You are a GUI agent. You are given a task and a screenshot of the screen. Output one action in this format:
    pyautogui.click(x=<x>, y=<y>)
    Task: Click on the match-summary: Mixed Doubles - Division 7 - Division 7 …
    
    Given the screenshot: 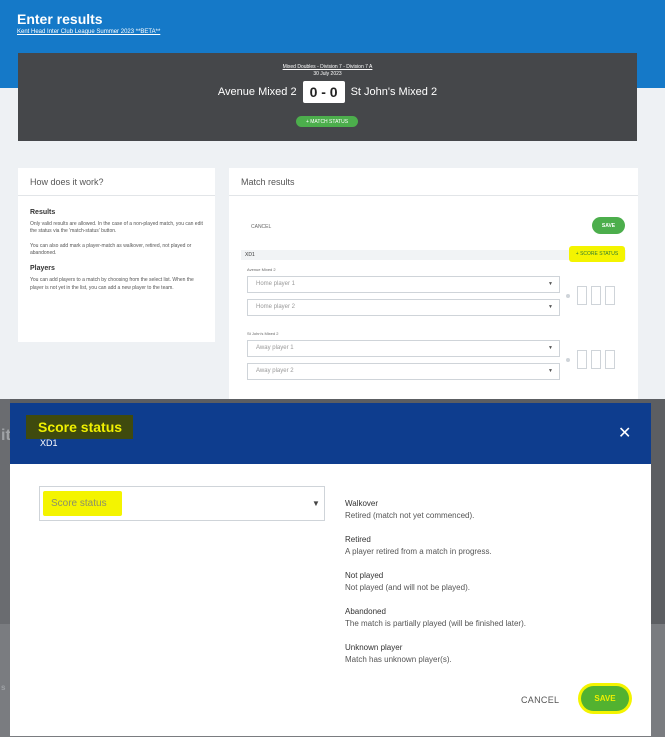 What is the action you would take?
    pyautogui.click(x=327, y=97)
    